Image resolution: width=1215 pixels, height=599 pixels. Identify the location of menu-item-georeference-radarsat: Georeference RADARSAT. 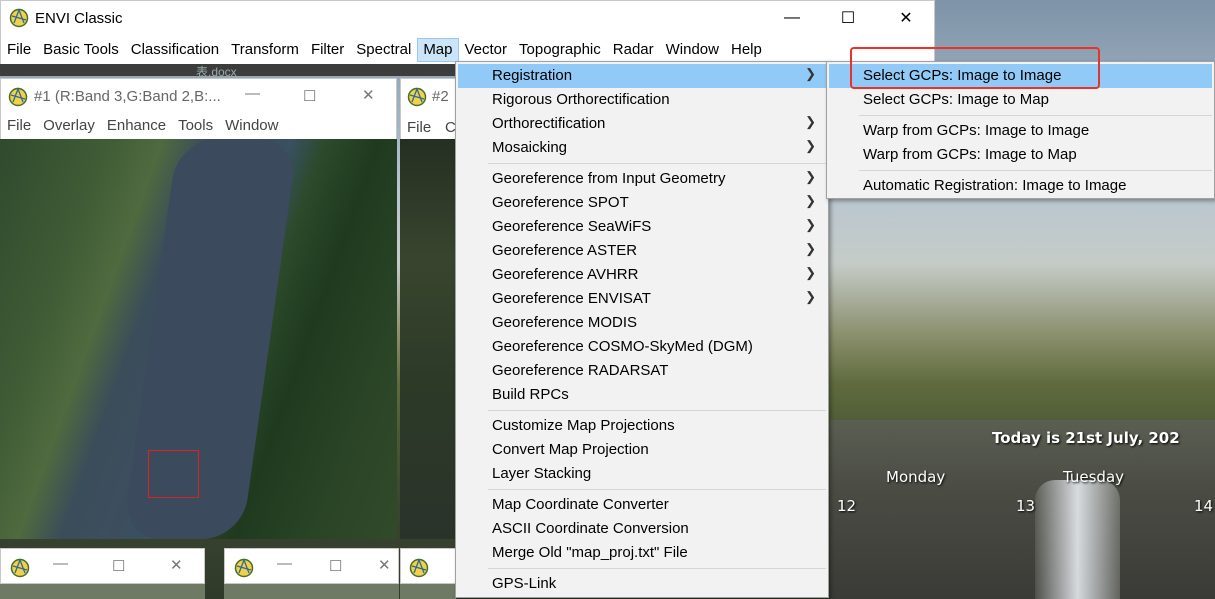
(642, 371).